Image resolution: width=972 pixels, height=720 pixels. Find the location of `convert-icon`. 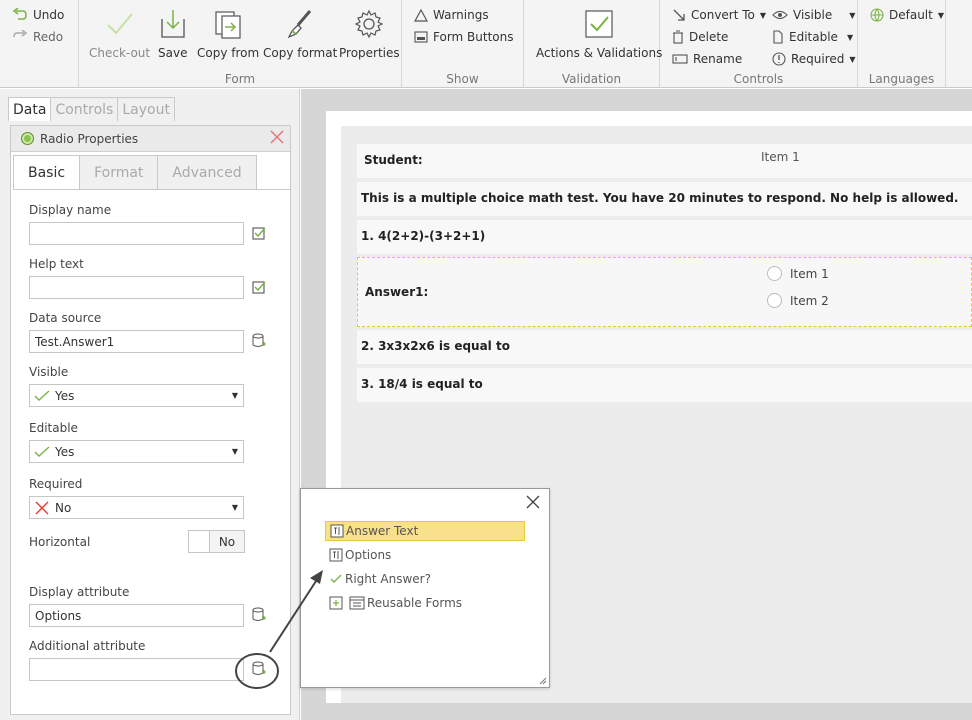

convert-icon is located at coordinates (679, 15).